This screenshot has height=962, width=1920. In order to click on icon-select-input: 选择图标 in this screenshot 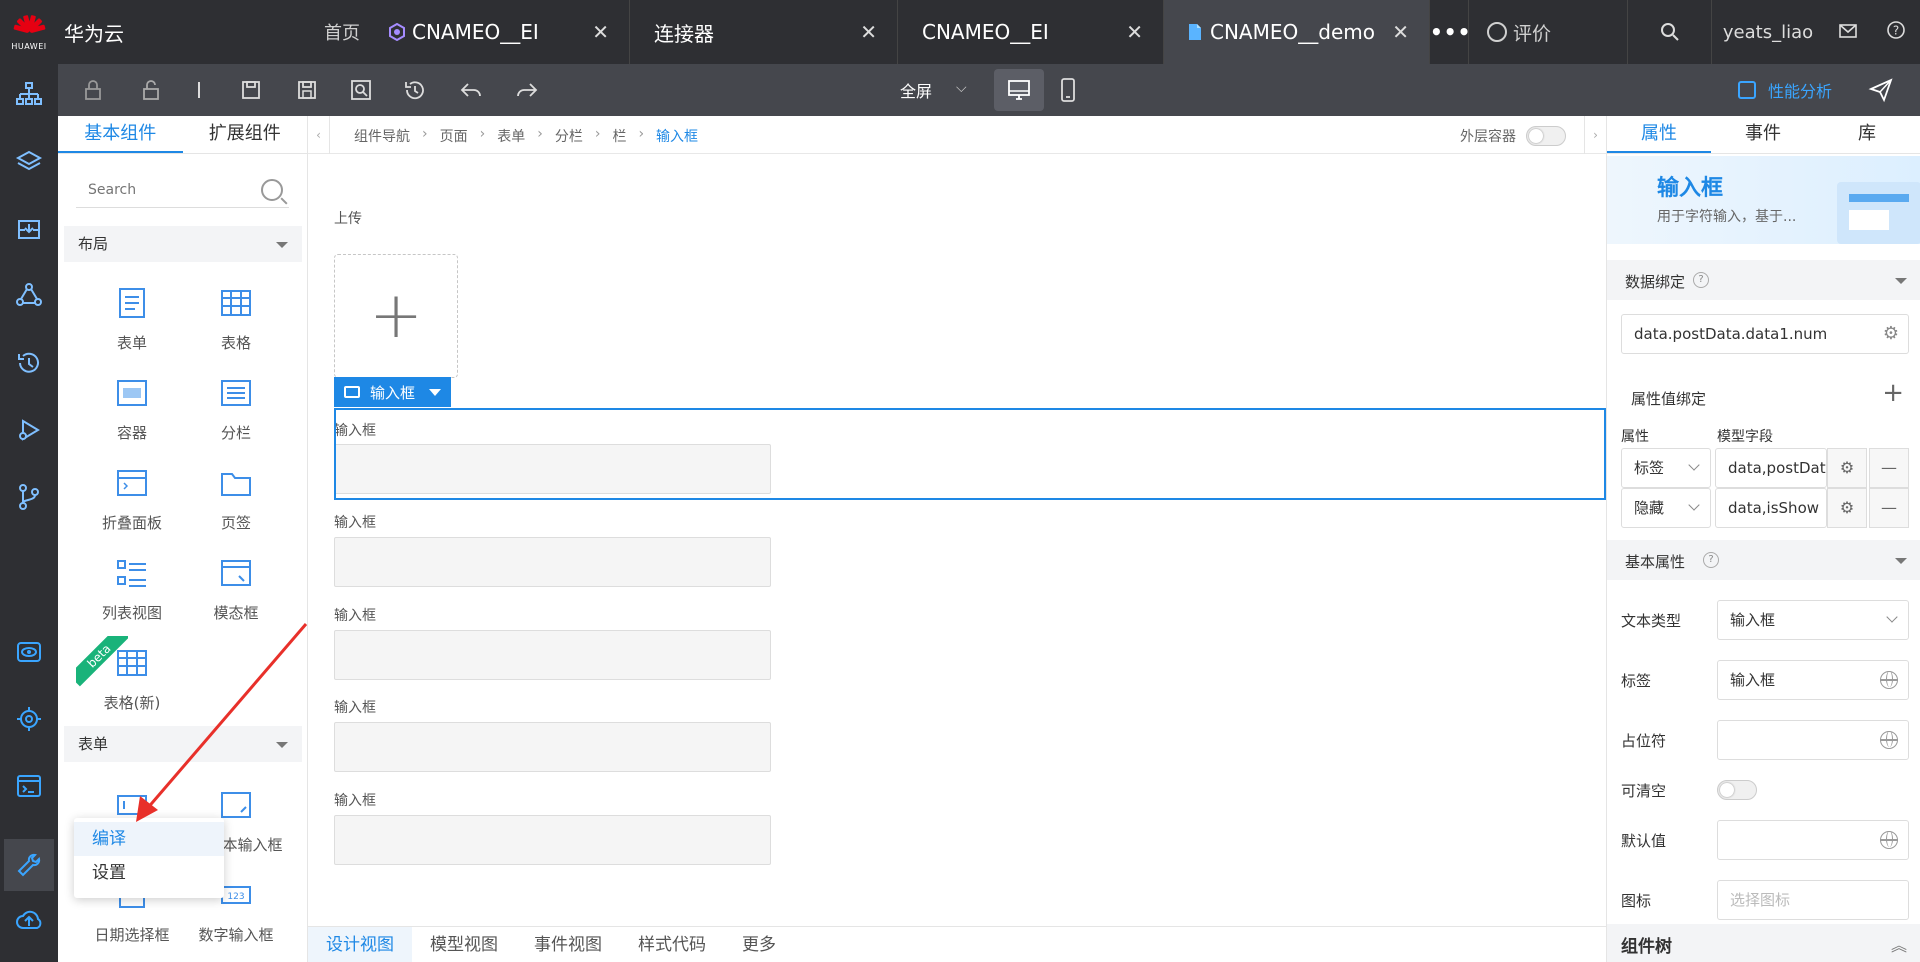, I will do `click(1813, 900)`.